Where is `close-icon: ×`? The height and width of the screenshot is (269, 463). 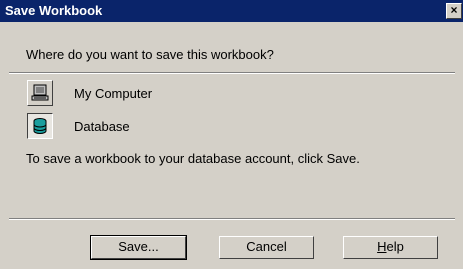
close-icon: × is located at coordinates (454, 10).